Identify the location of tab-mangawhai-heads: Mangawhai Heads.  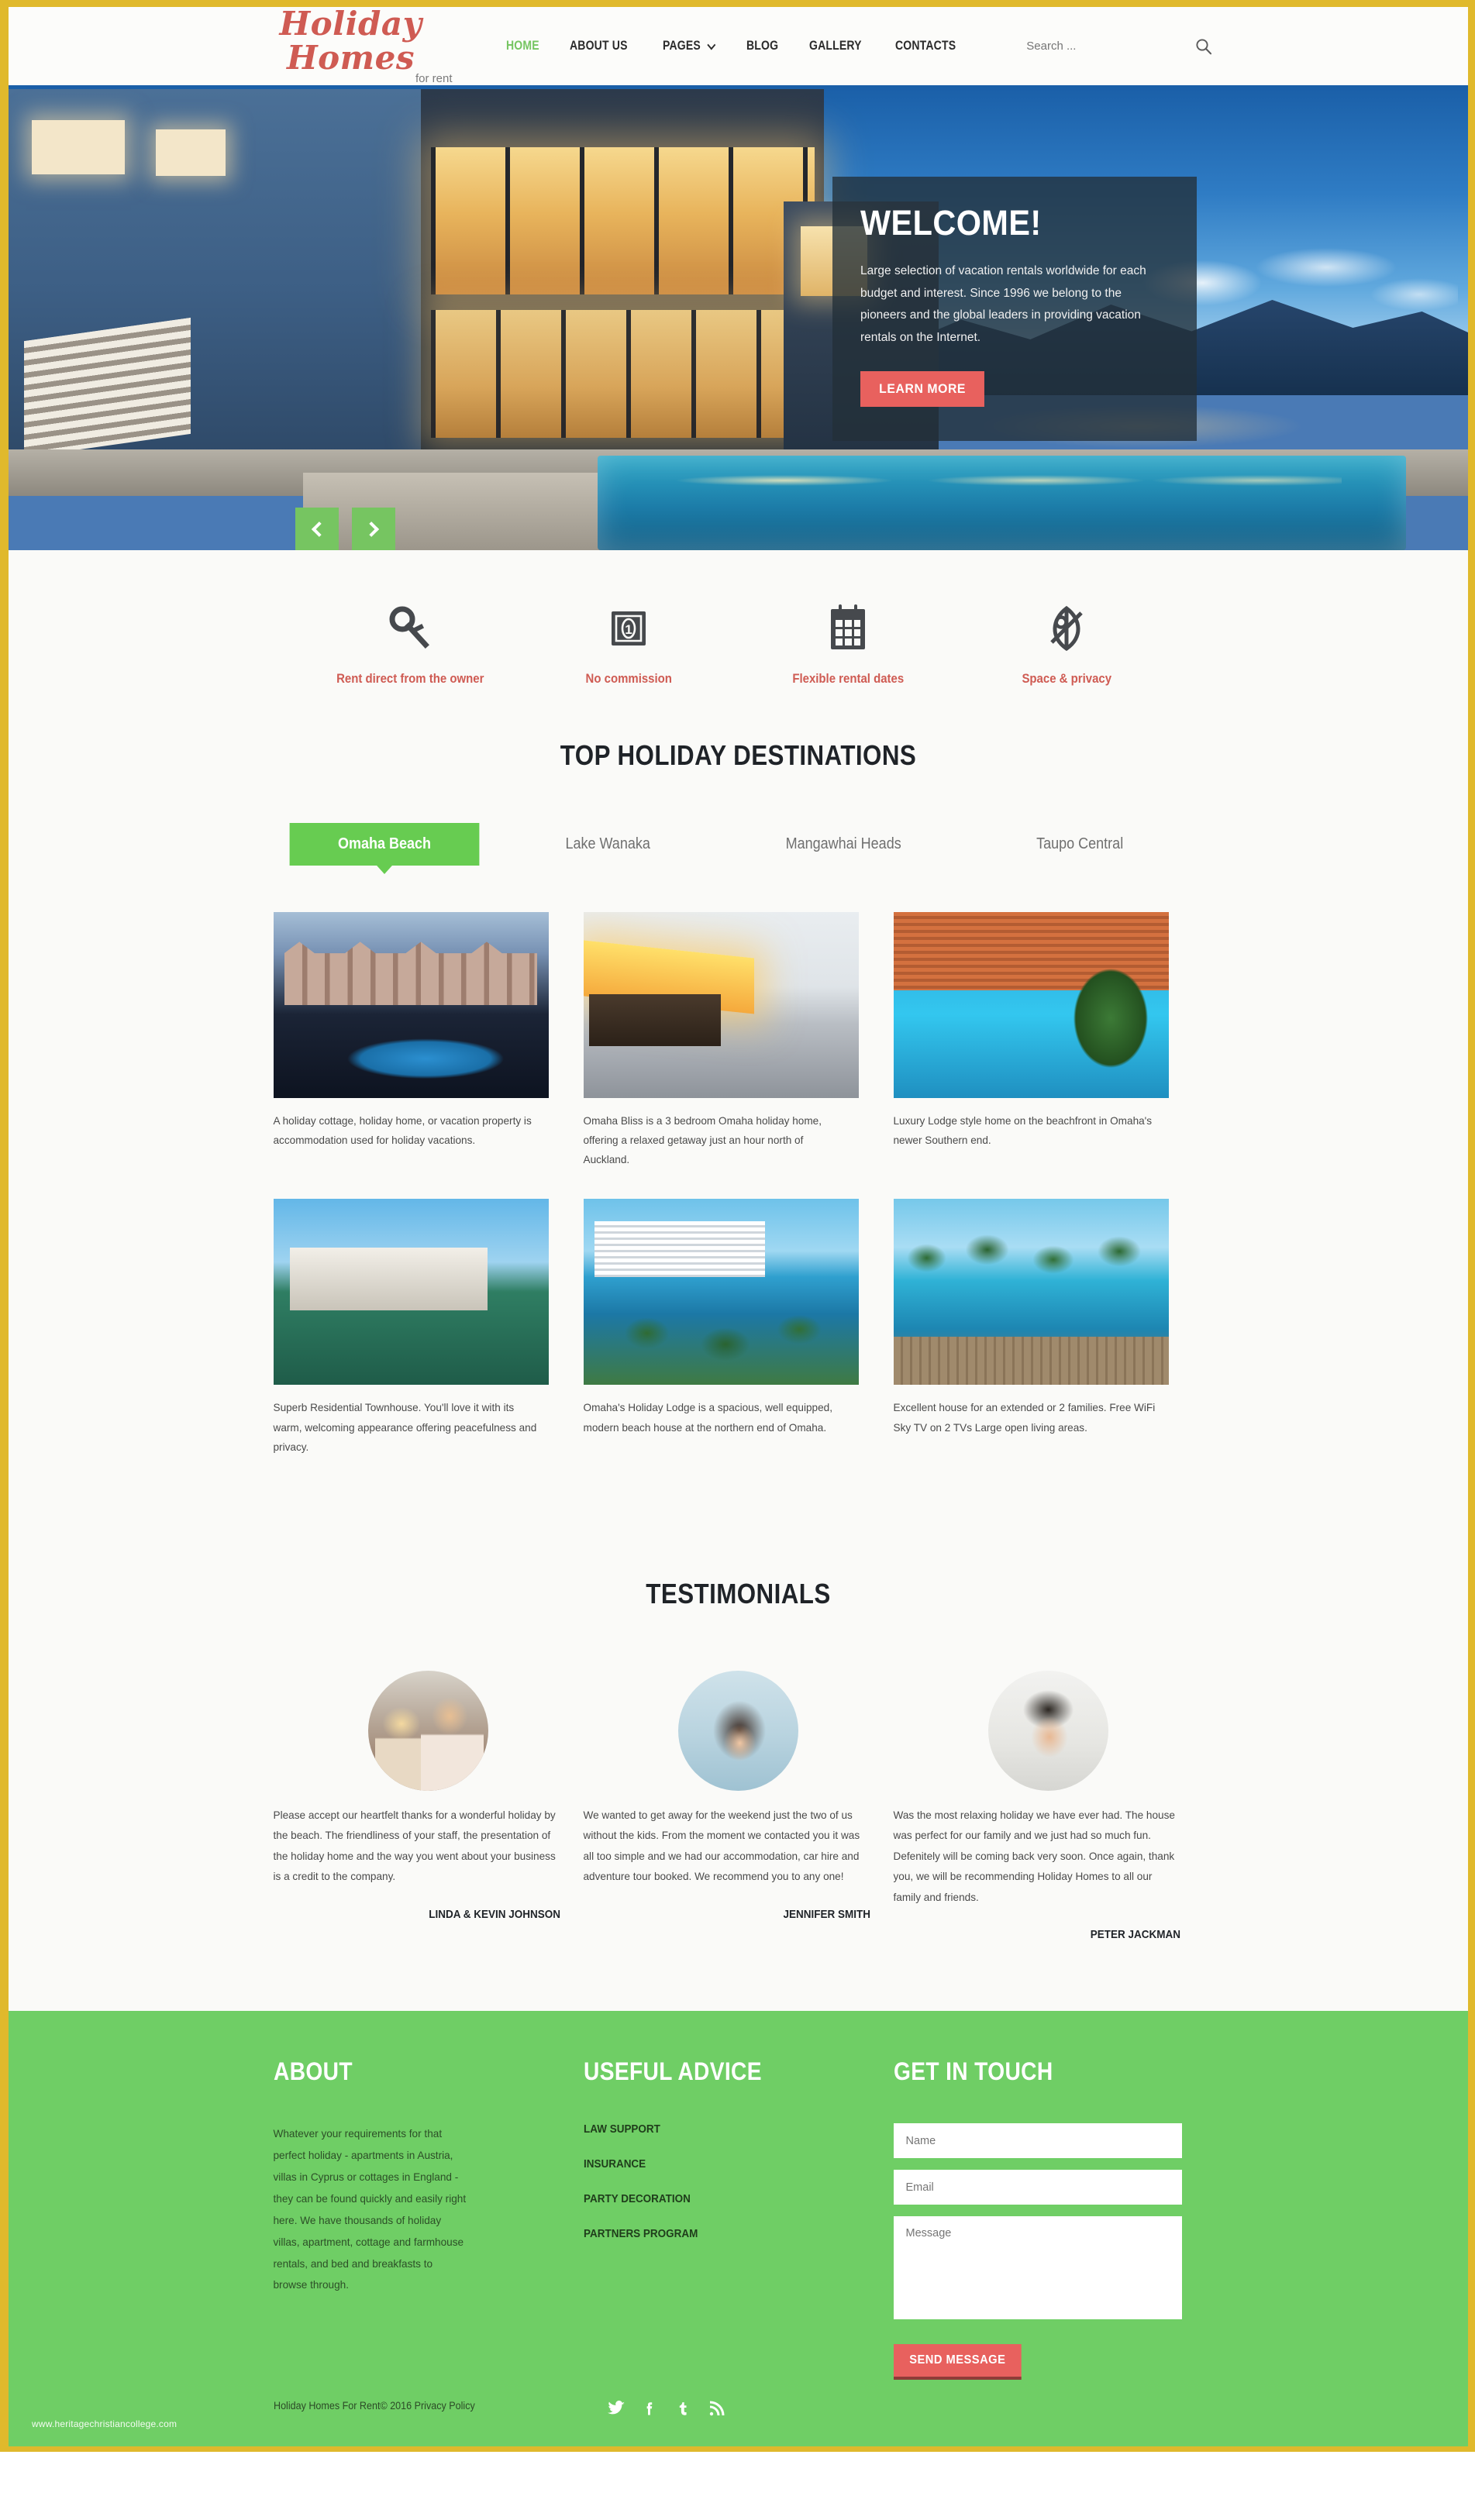
(844, 845).